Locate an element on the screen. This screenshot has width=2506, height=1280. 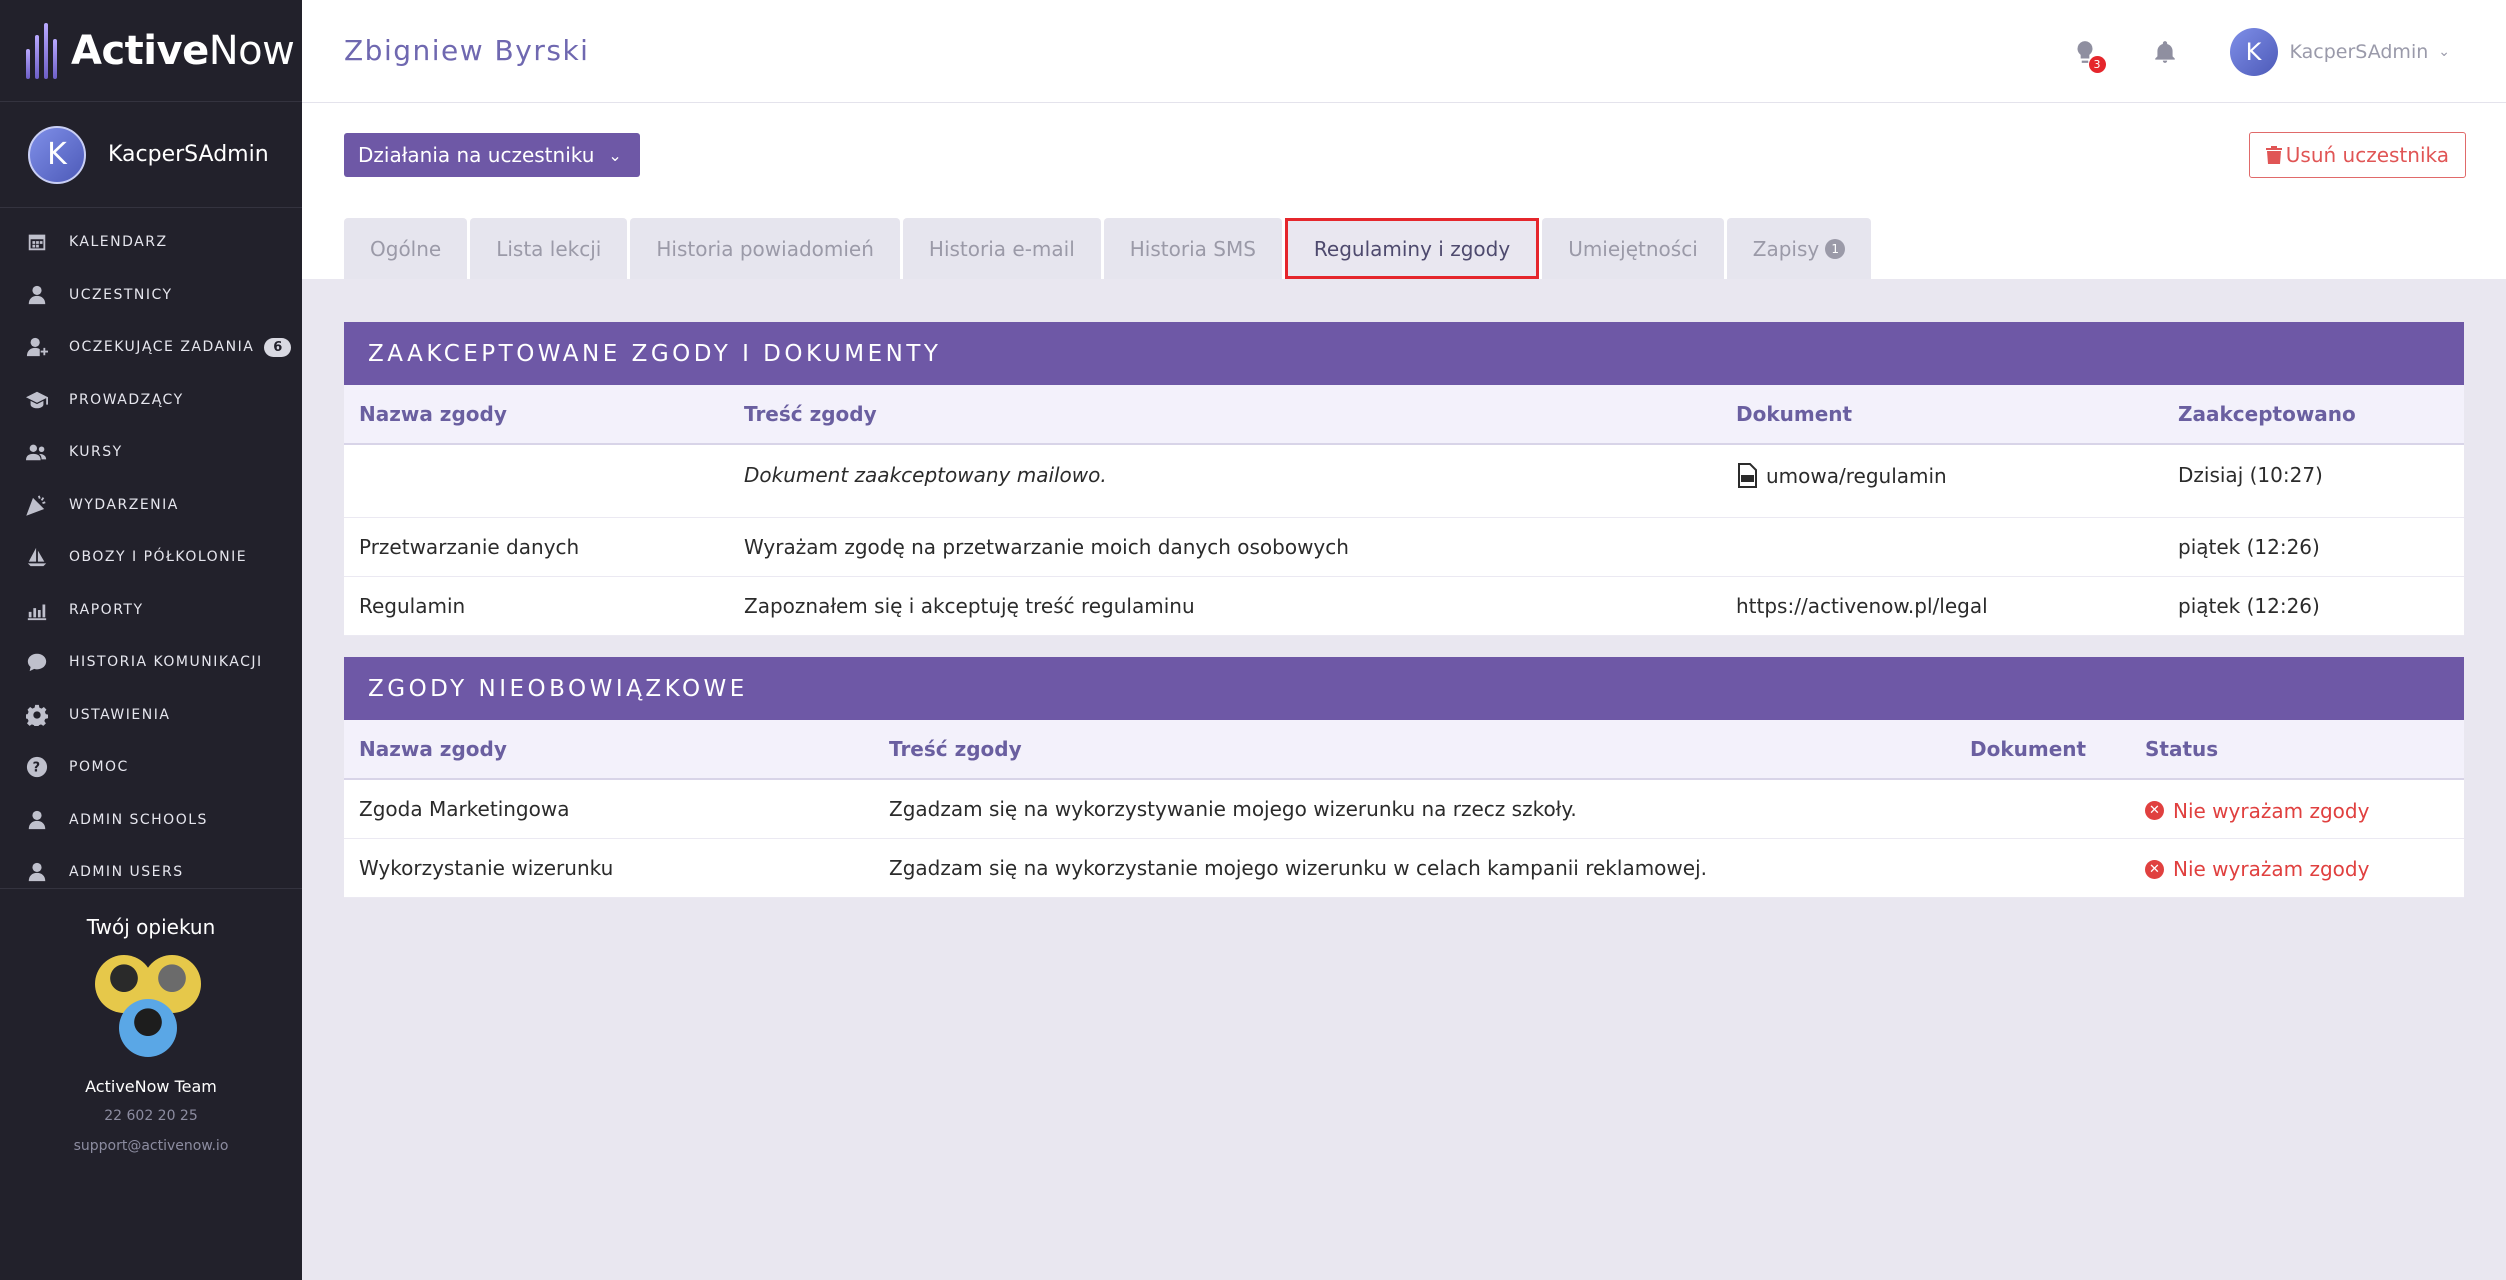
sidebar-item-historia-komunikacji: Historia komunikacji is located at coordinates (151, 662).